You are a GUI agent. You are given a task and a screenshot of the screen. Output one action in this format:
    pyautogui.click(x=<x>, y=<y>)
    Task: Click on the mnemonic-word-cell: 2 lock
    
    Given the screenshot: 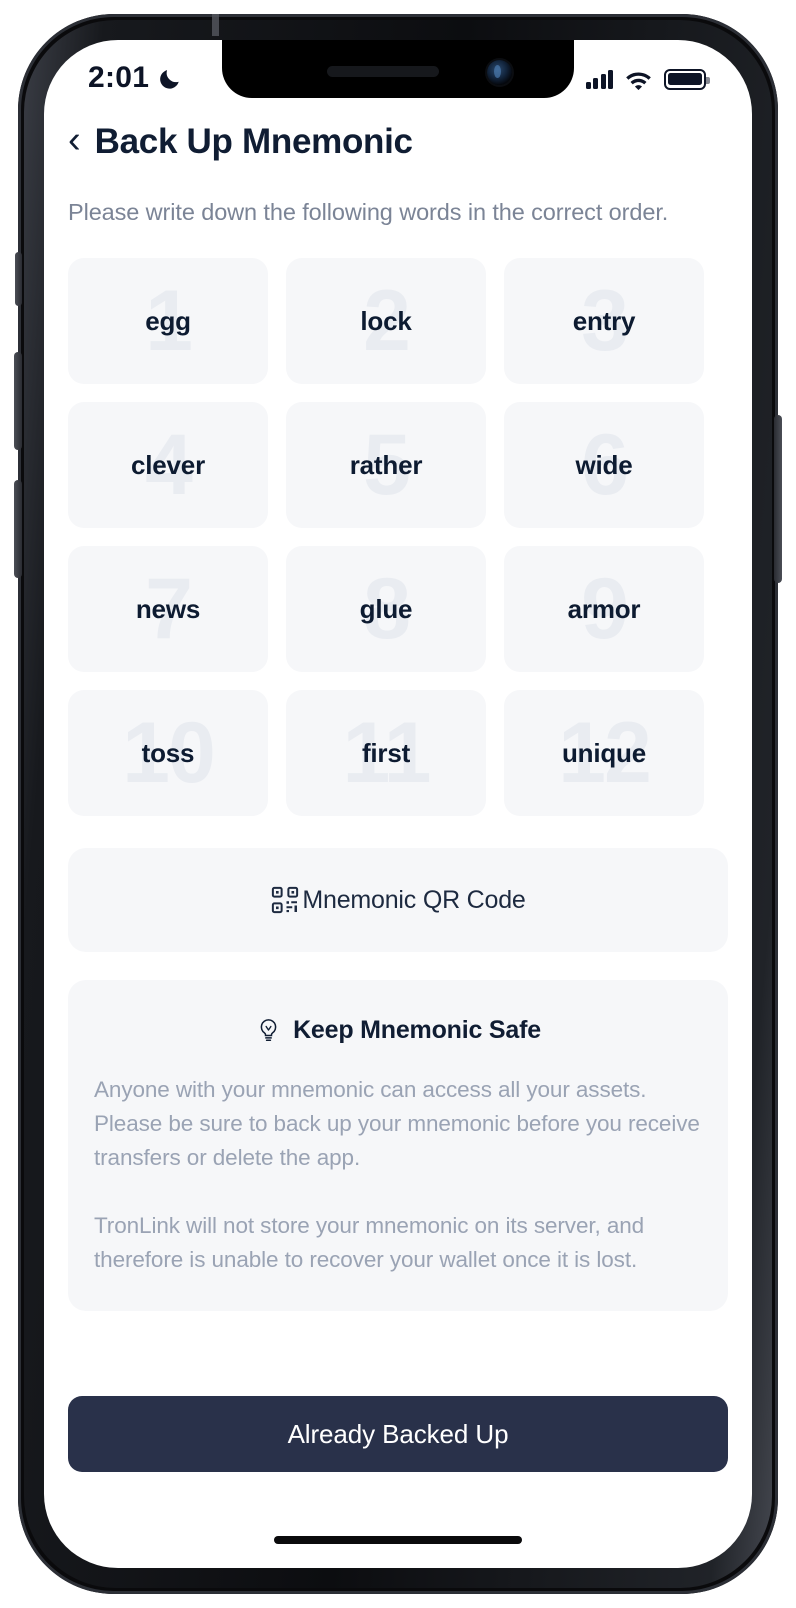 What is the action you would take?
    pyautogui.click(x=386, y=321)
    